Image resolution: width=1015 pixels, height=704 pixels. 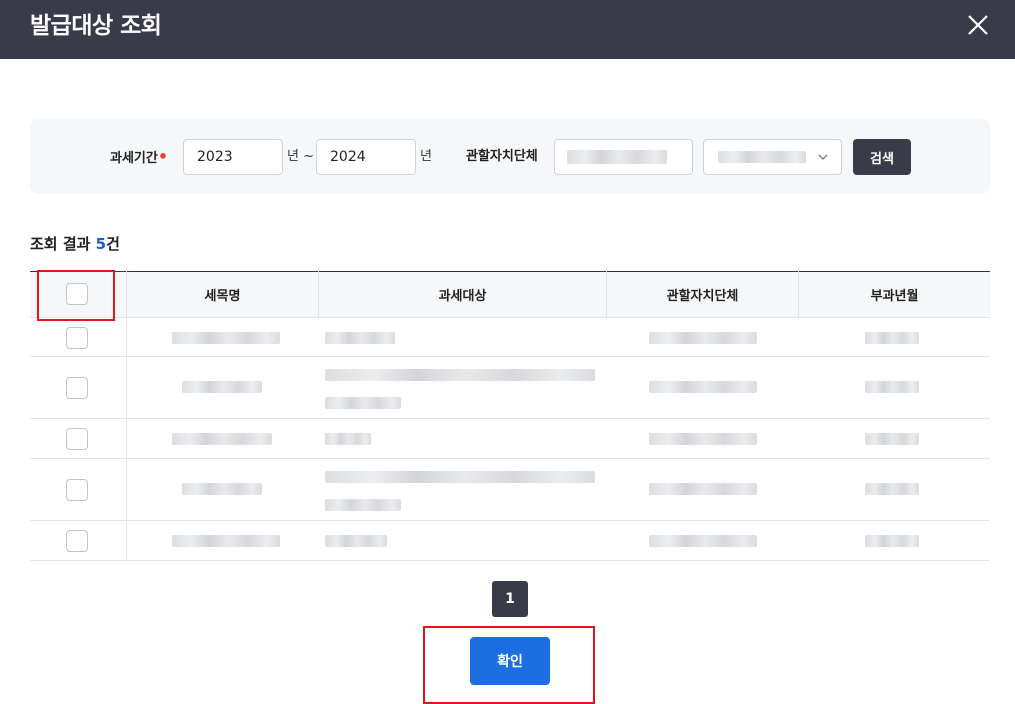 I want to click on column-tax-target: 과세대상, so click(x=462, y=294).